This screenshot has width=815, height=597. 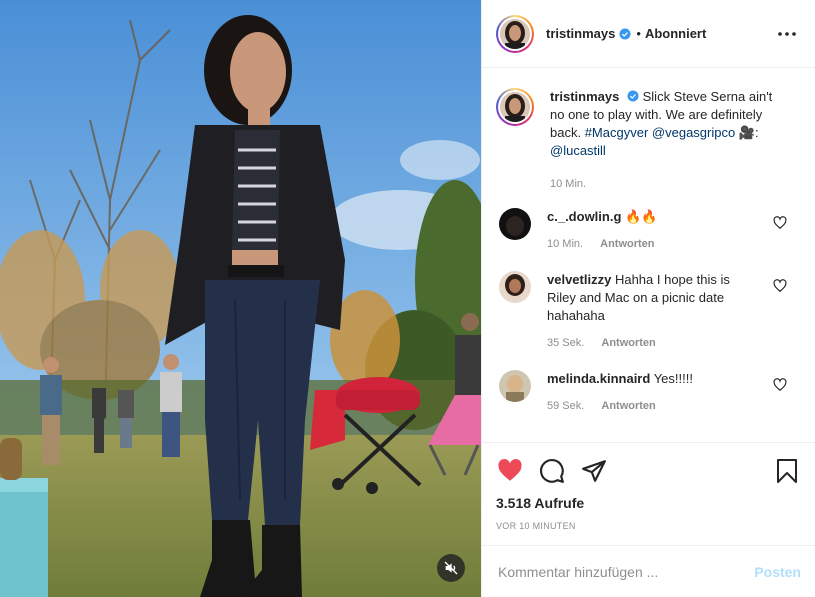 What do you see at coordinates (648, 503) in the screenshot?
I see `view-count: 3.518 Aufrufe` at bounding box center [648, 503].